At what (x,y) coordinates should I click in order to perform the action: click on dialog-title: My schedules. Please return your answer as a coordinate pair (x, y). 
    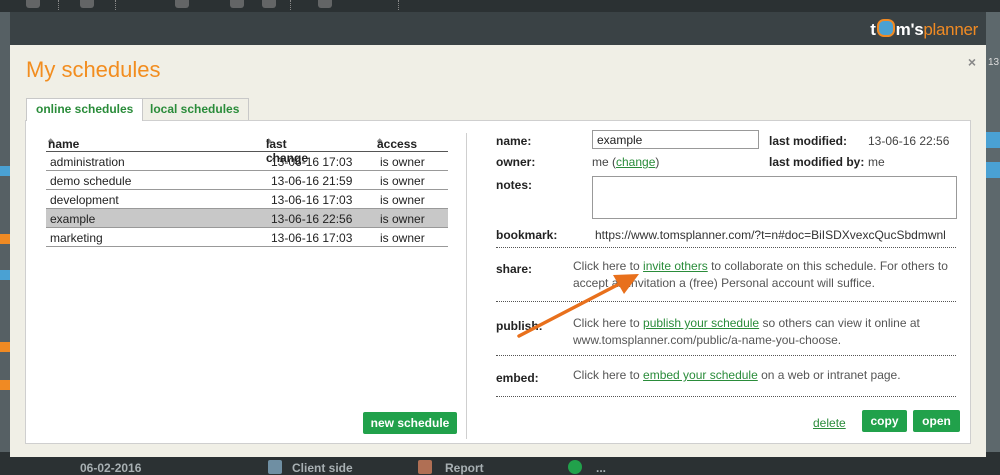
    Looking at the image, I should click on (93, 69).